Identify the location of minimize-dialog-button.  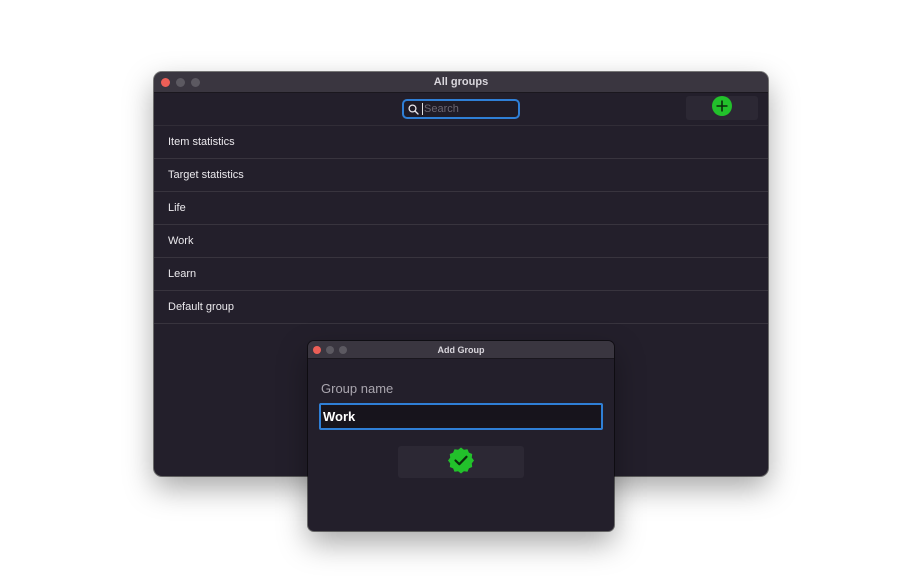
(330, 349).